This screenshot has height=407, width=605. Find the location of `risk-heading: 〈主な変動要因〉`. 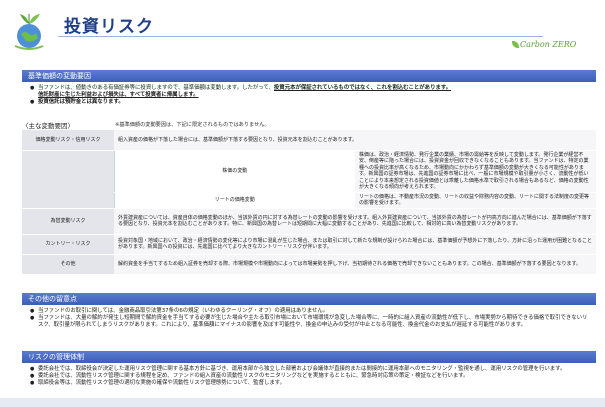

risk-heading: 〈主な変動要因〉 is located at coordinates (48, 126).